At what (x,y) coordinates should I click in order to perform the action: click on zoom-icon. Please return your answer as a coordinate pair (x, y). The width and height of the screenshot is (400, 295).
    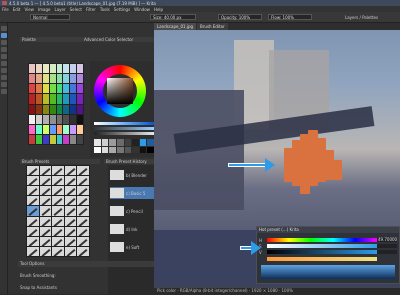
    Looking at the image, I should click on (4, 84).